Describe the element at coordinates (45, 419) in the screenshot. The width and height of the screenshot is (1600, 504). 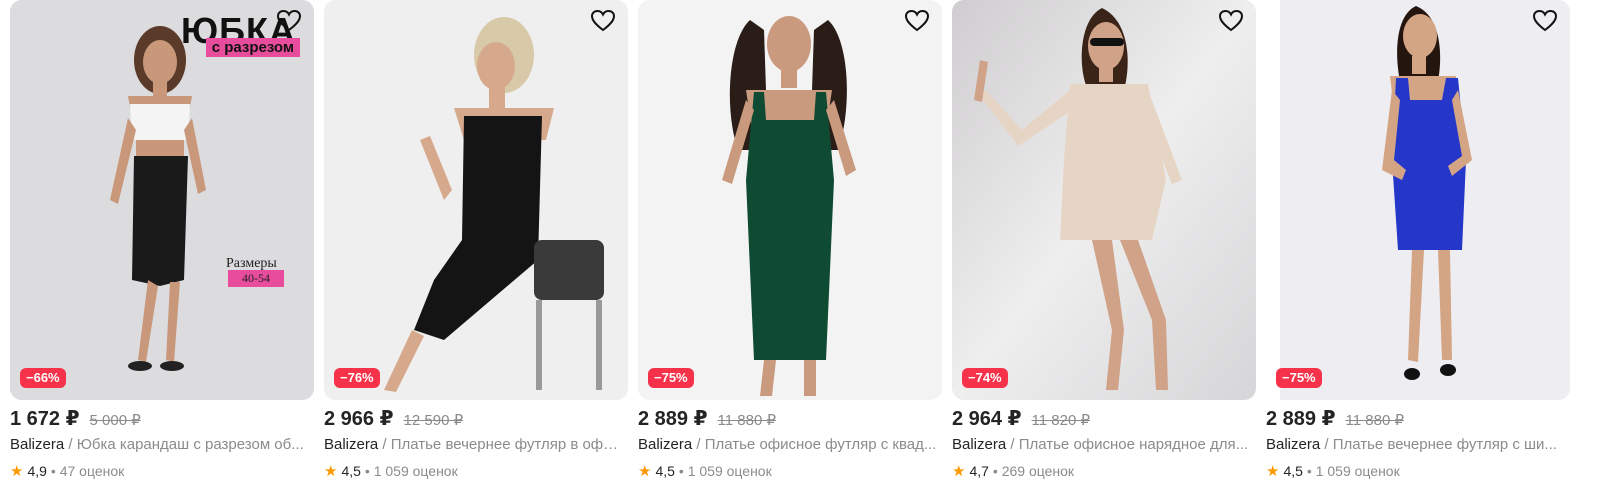
I see `current-price: 1 672 ₽` at that location.